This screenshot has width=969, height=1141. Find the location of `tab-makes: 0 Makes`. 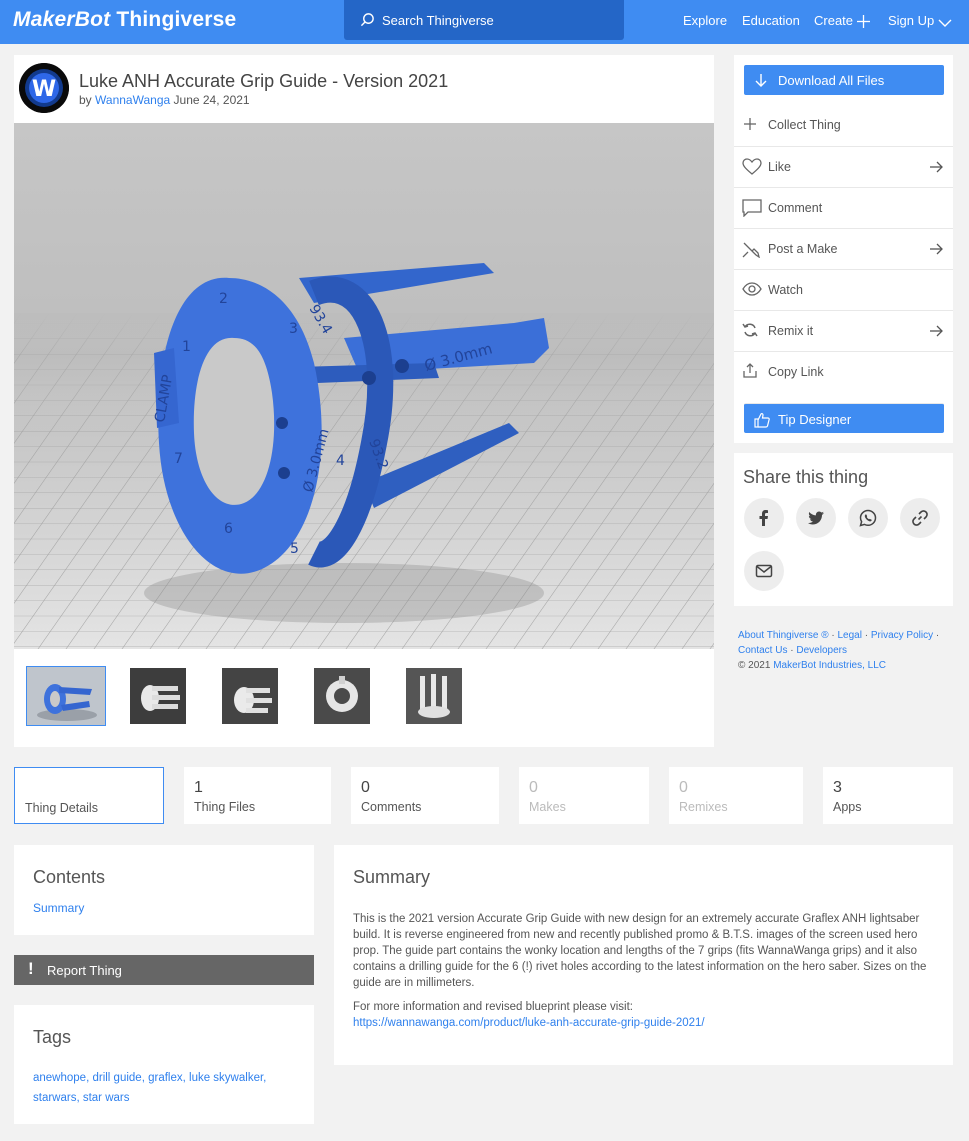

tab-makes: 0 Makes is located at coordinates (584, 795).